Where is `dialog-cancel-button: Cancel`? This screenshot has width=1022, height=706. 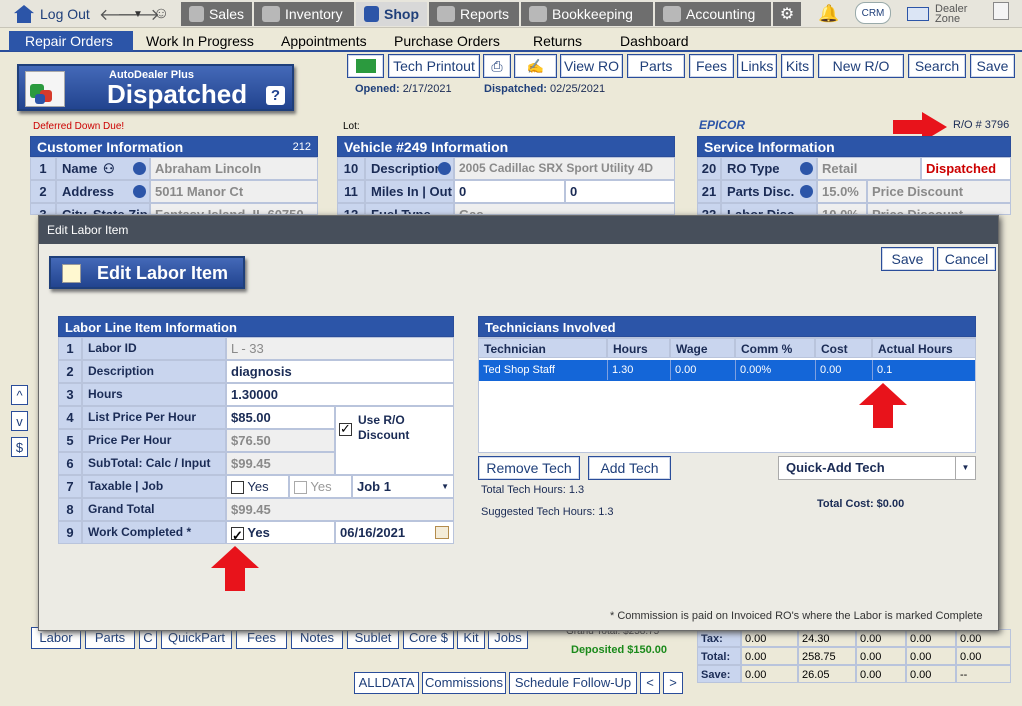
dialog-cancel-button: Cancel is located at coordinates (966, 259).